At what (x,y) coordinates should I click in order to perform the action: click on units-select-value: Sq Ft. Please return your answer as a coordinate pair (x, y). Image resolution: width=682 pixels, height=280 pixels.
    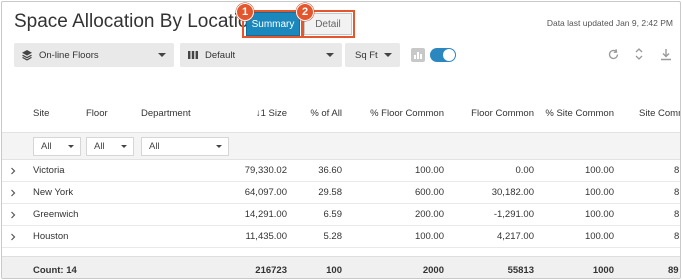
    Looking at the image, I should click on (366, 55).